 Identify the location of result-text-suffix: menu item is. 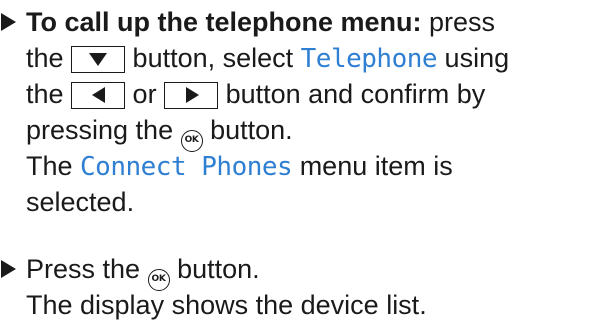
(372, 166).